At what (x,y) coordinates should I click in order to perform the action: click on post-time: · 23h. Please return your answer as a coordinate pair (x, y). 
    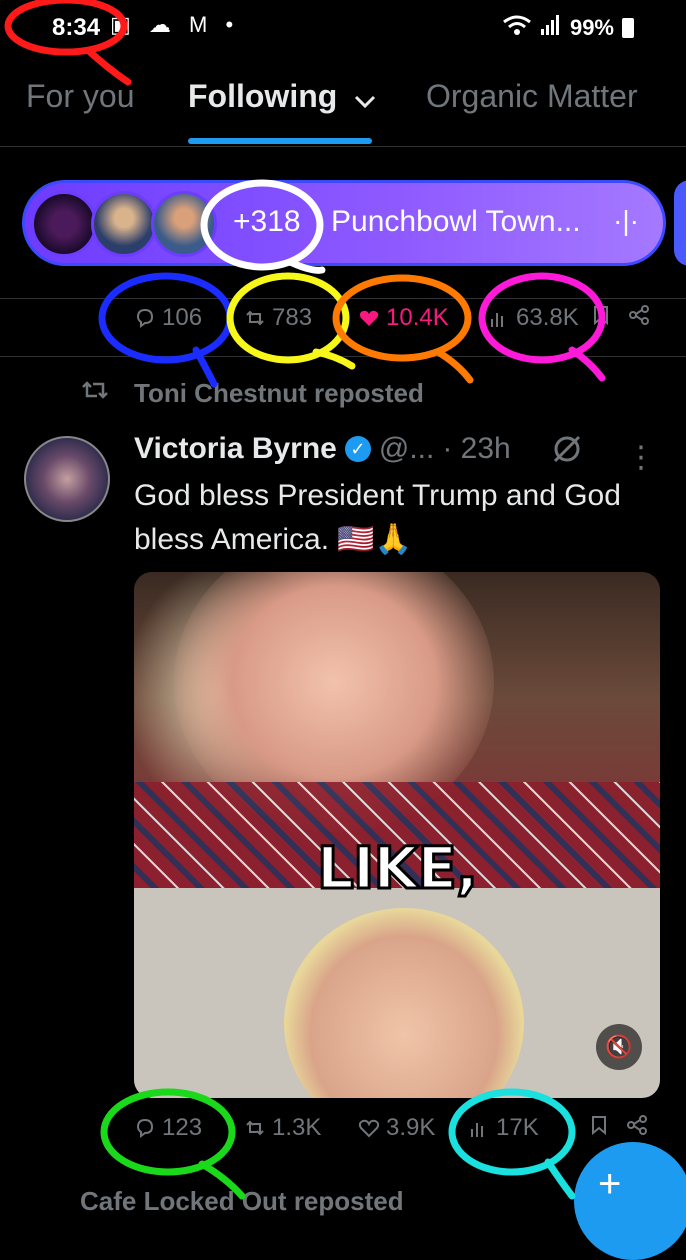
    Looking at the image, I should click on (476, 449).